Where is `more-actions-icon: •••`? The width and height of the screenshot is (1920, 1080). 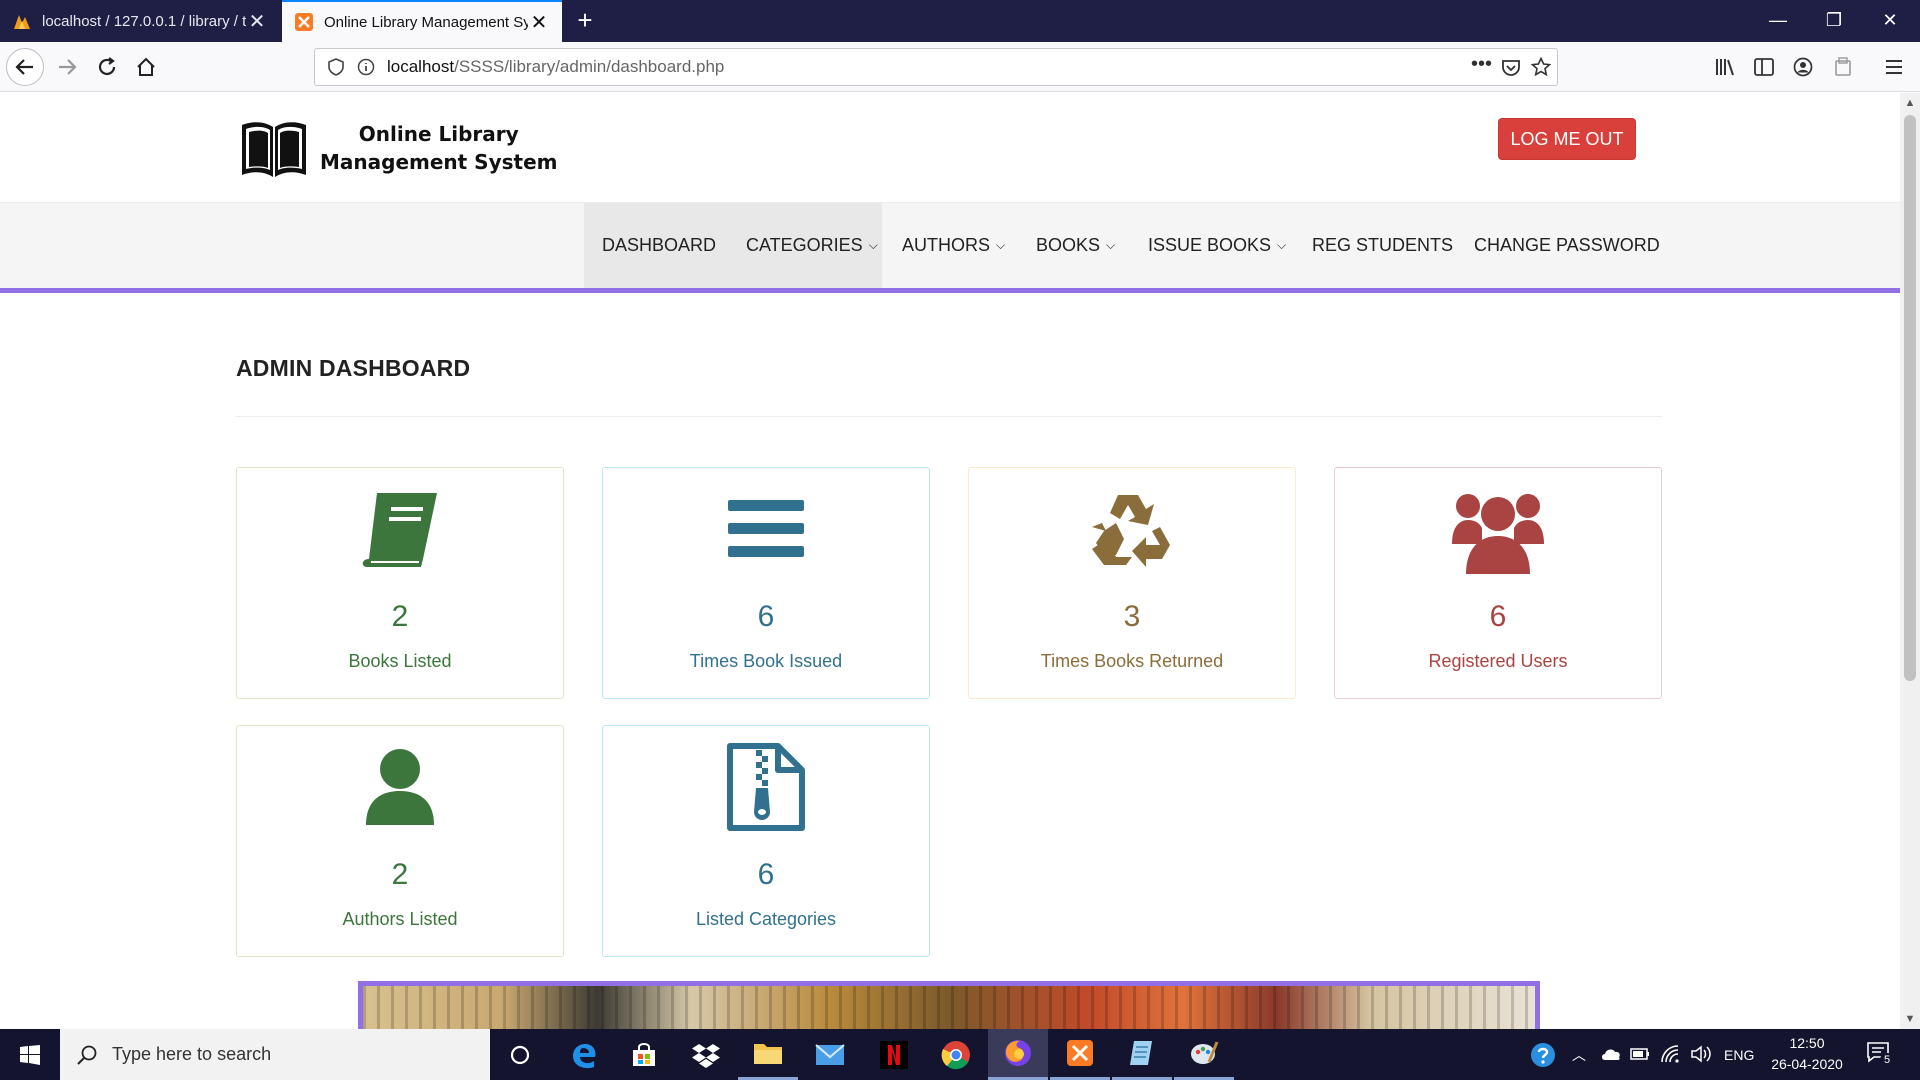
more-actions-icon: ••• is located at coordinates (1481, 64).